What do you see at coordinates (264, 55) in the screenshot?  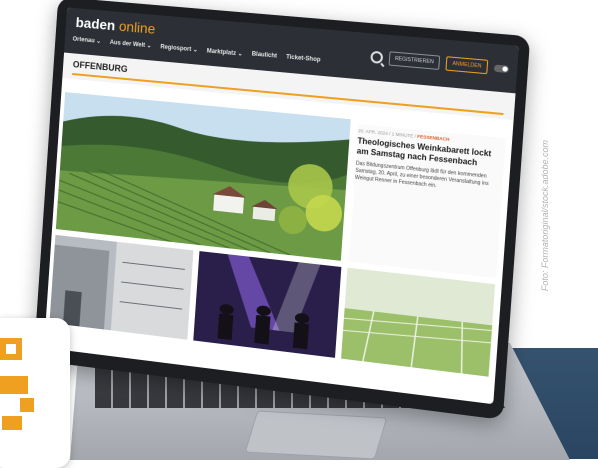 I see `nav-item-blaulicht: Blaulicht` at bounding box center [264, 55].